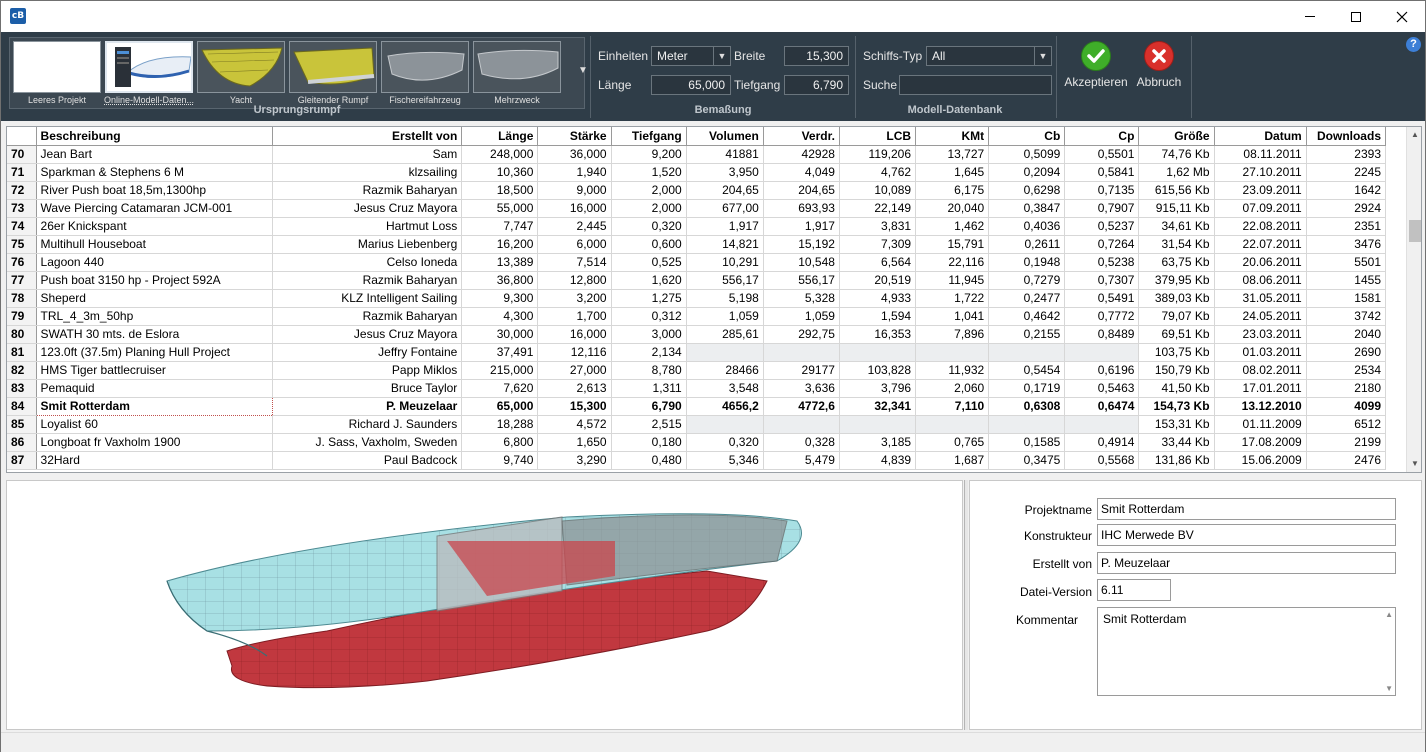  What do you see at coordinates (878, 280) in the screenshot?
I see `table-cell: 20,519` at bounding box center [878, 280].